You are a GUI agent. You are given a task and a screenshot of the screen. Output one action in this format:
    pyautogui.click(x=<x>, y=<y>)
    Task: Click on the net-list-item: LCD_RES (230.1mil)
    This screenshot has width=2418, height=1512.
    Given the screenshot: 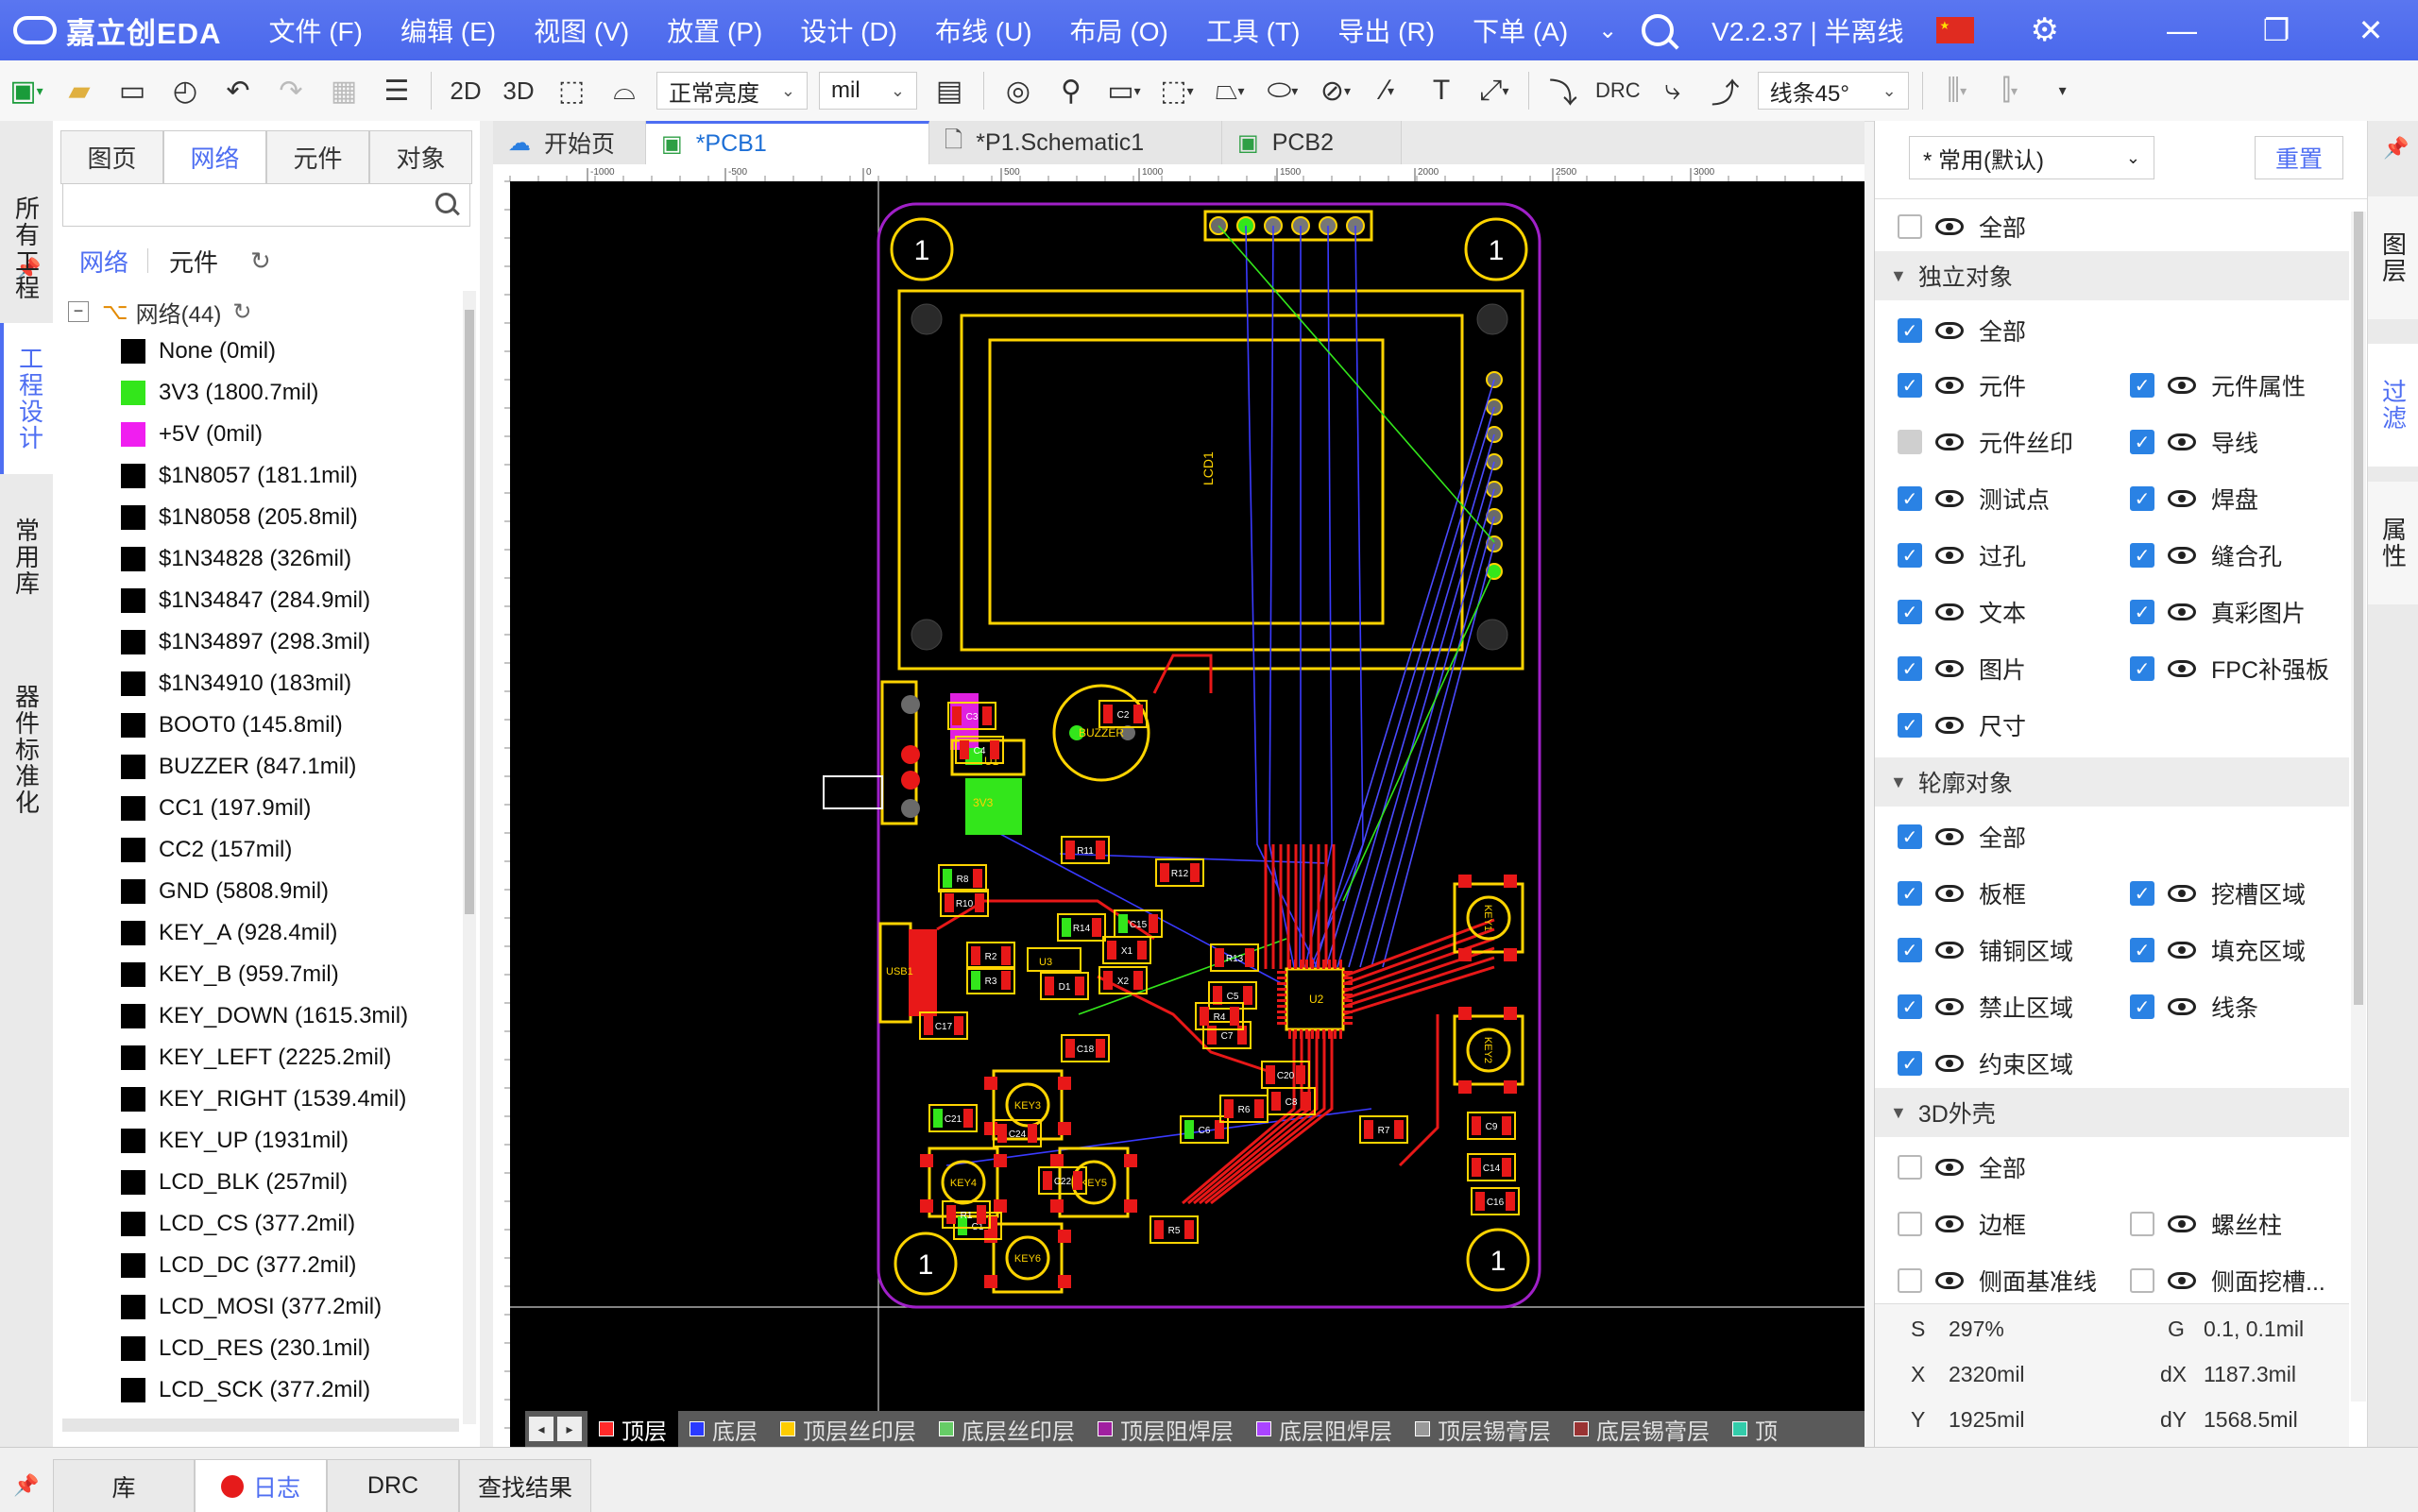 What is the action you would take?
    pyautogui.click(x=310, y=1349)
    